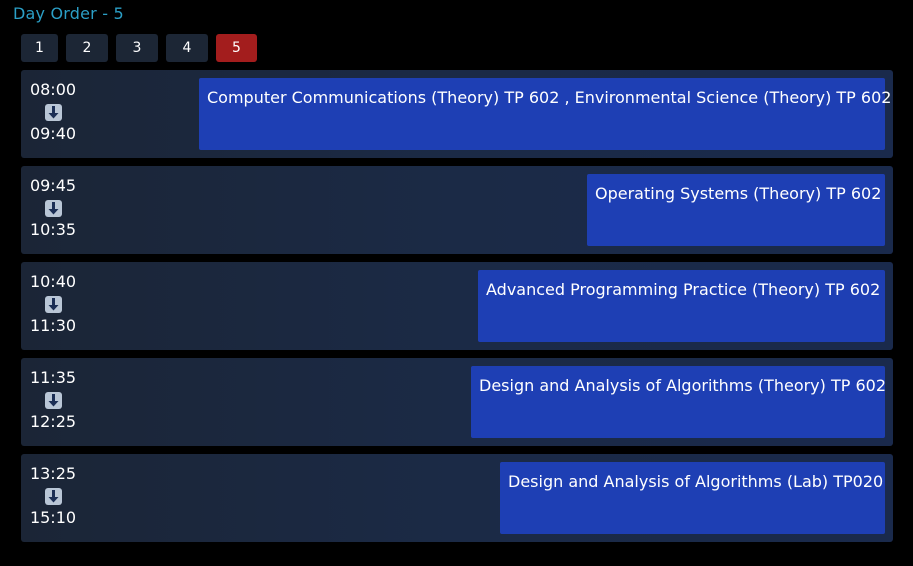 This screenshot has width=913, height=566. Describe the element at coordinates (68, 13) in the screenshot. I see `page-title: Day Order - 5` at that location.